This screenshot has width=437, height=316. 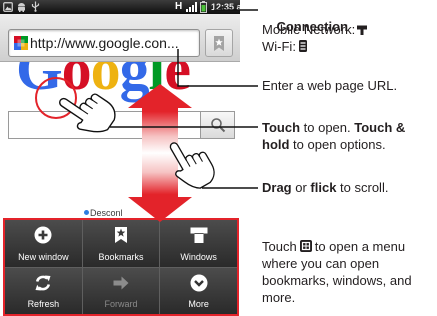 I want to click on mobile-network-icon, so click(x=362, y=30).